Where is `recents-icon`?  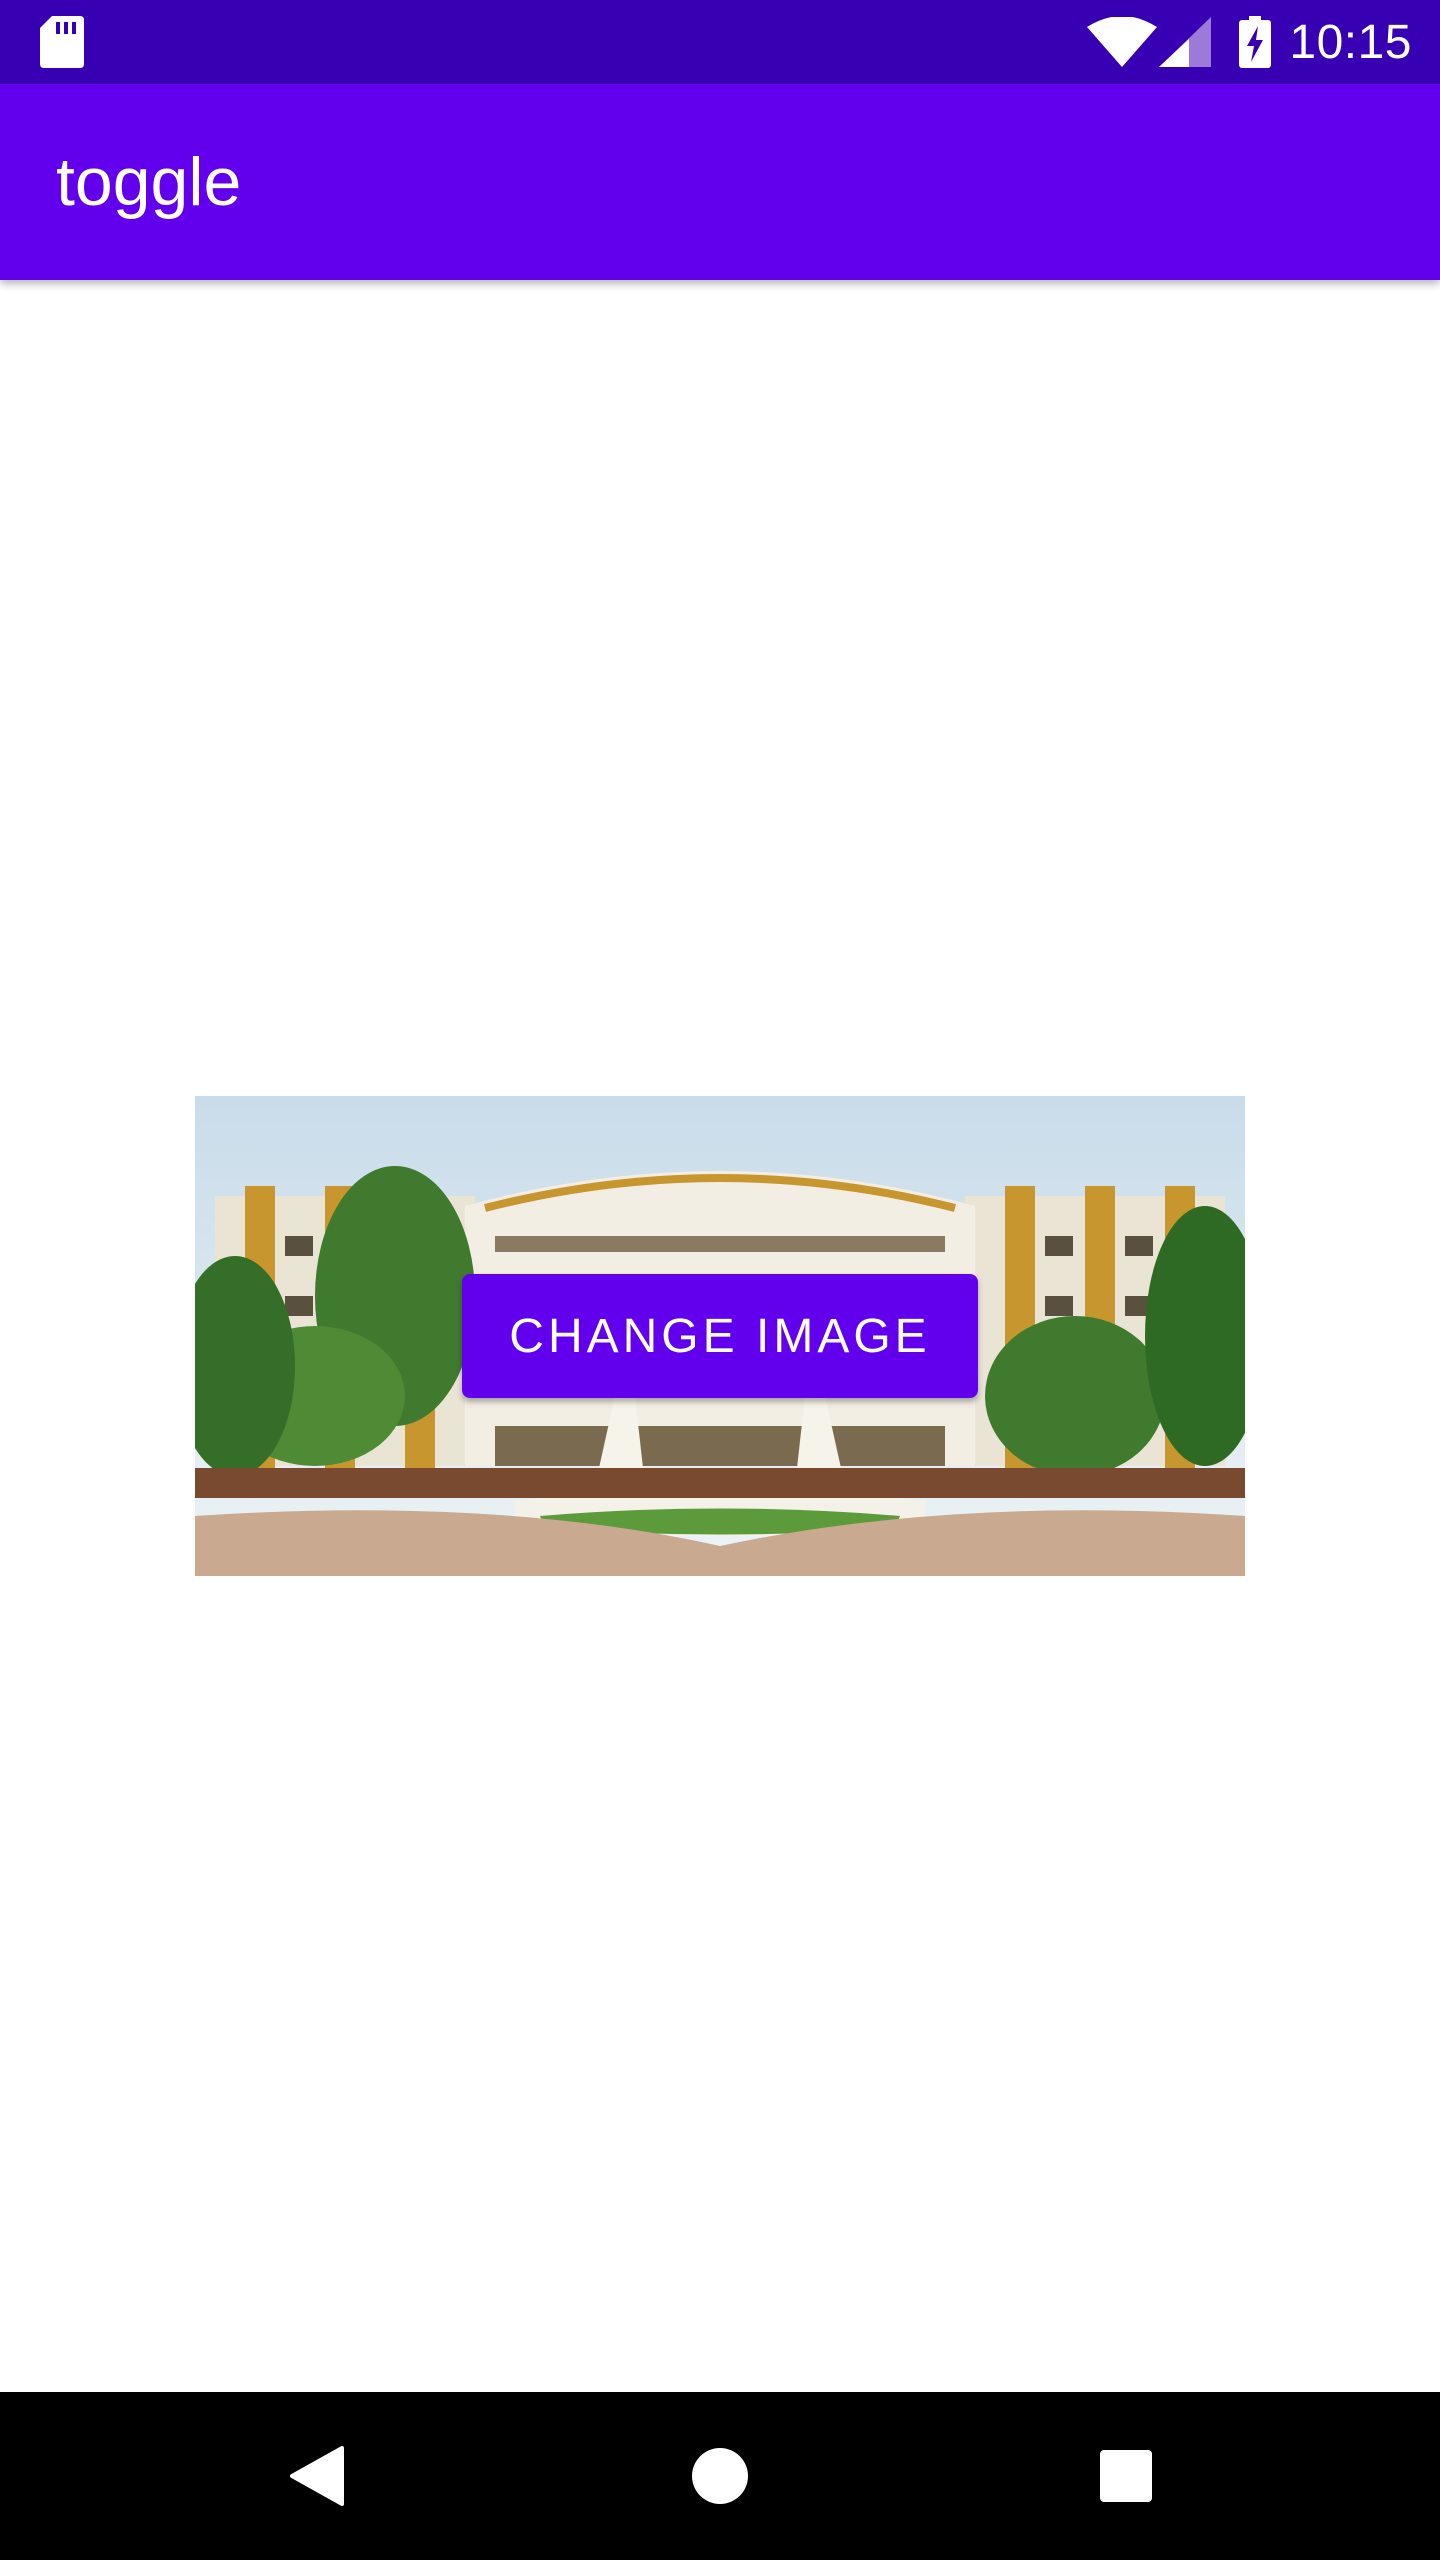
recents-icon is located at coordinates (1126, 2476).